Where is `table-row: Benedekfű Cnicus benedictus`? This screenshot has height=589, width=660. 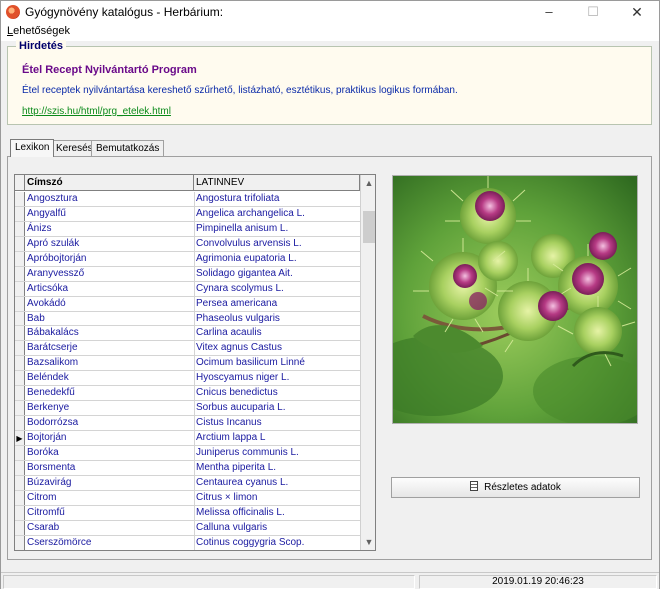 table-row: Benedekfű Cnicus benedictus is located at coordinates (187, 394).